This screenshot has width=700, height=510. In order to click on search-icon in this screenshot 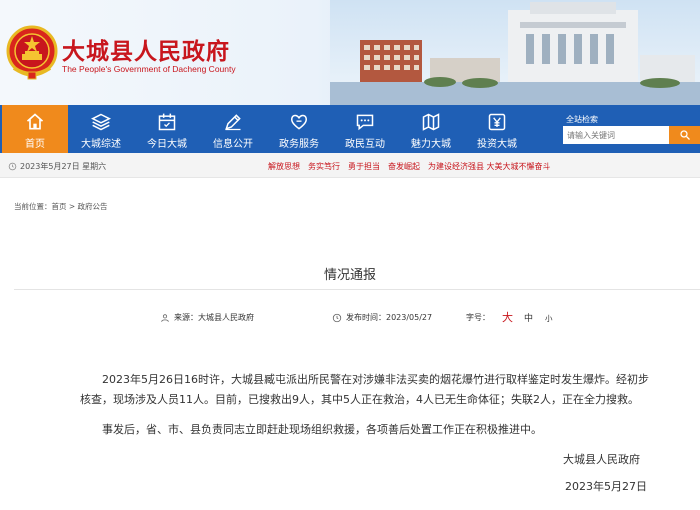, I will do `click(684, 135)`.